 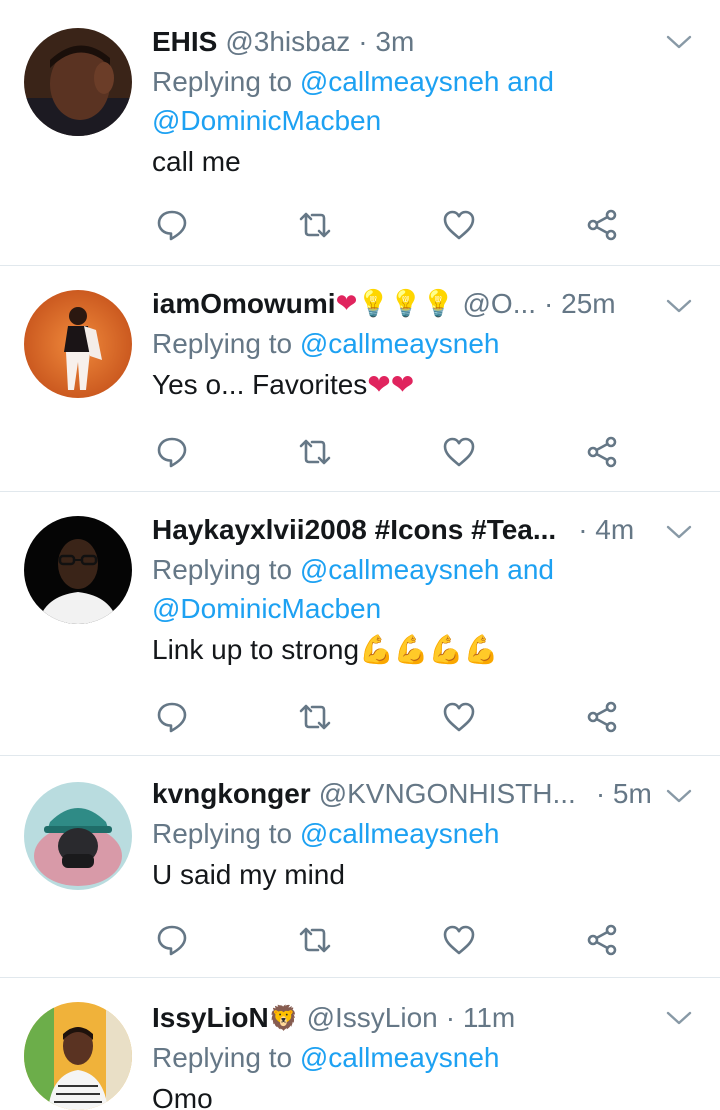 What do you see at coordinates (386, 42) in the screenshot?
I see `timestamp: · 3m` at bounding box center [386, 42].